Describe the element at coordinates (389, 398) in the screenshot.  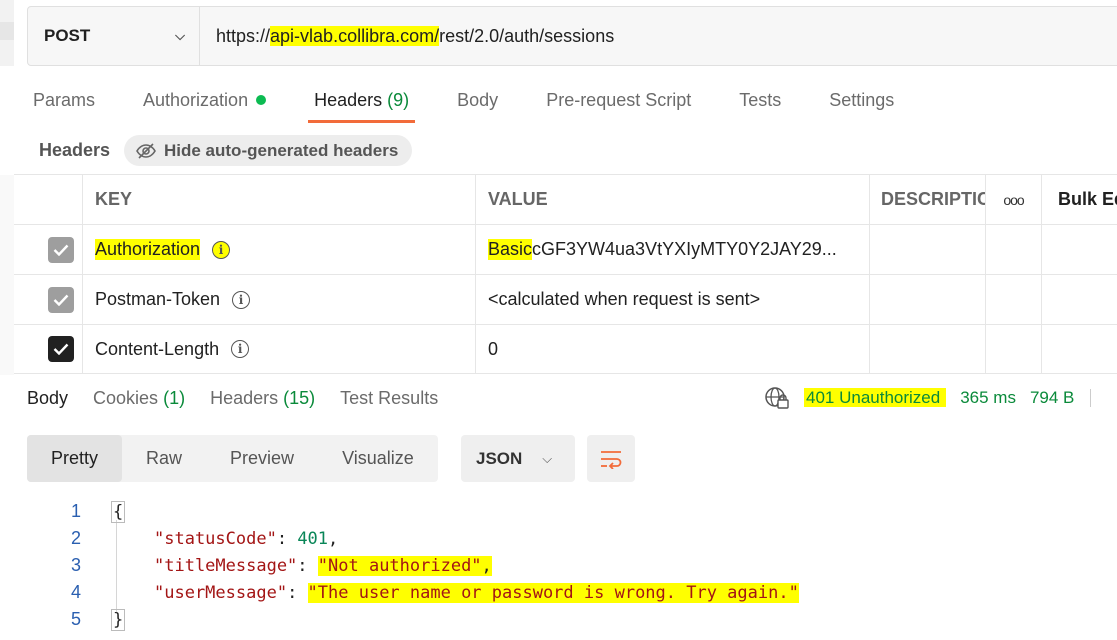
I see `response-tab-test-results: Test Results` at that location.